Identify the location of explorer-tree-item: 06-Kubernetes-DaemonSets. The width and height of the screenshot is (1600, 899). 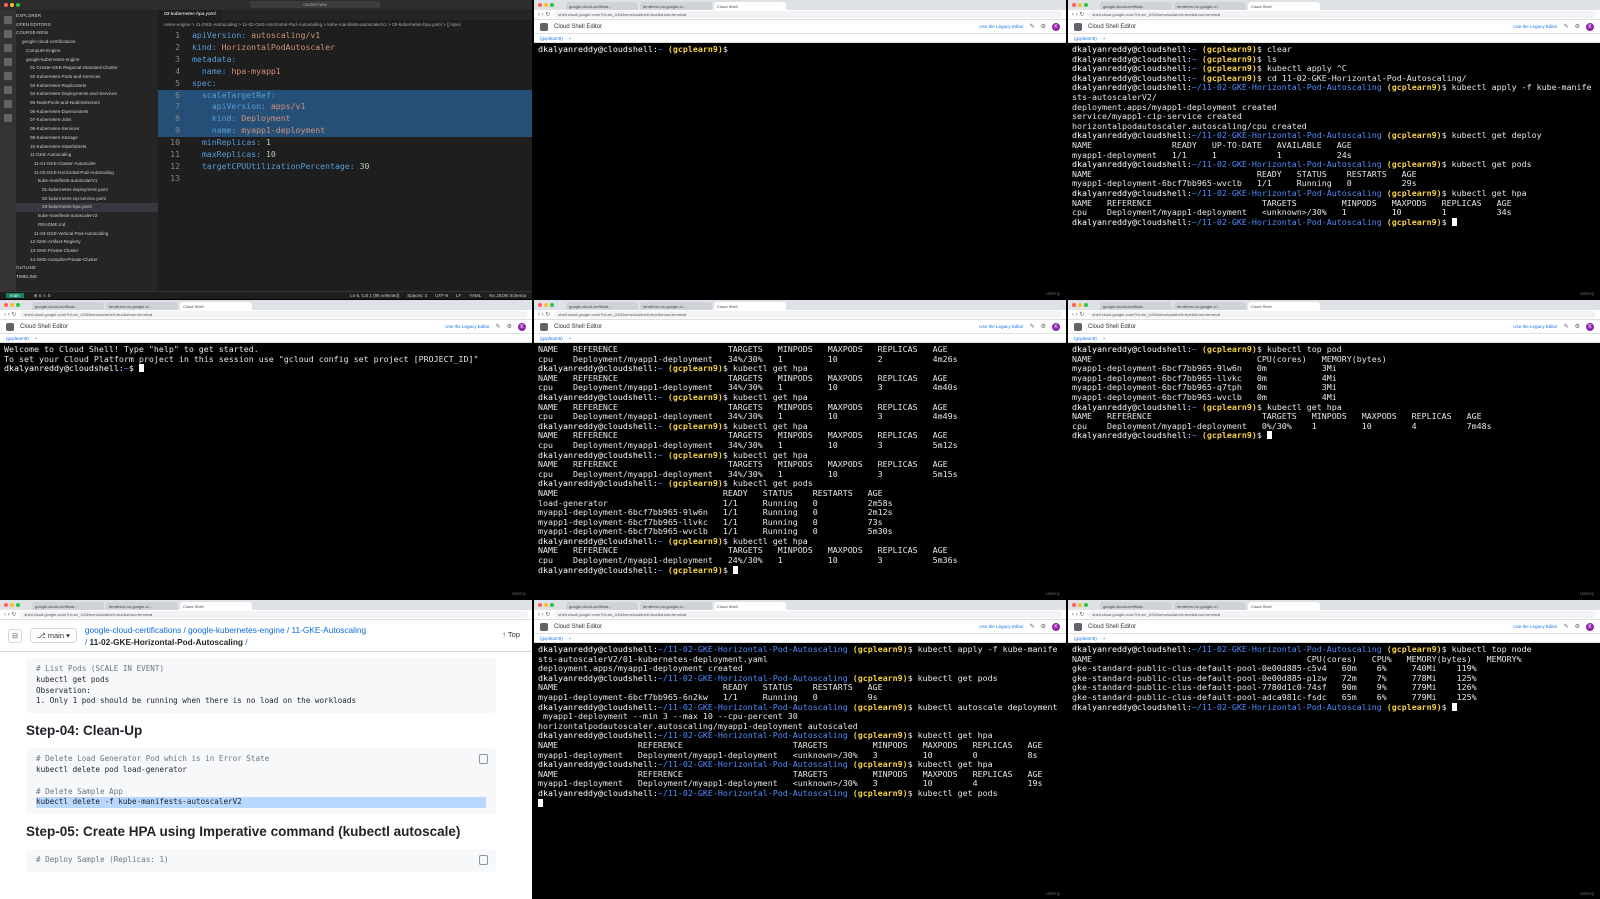
(87, 112).